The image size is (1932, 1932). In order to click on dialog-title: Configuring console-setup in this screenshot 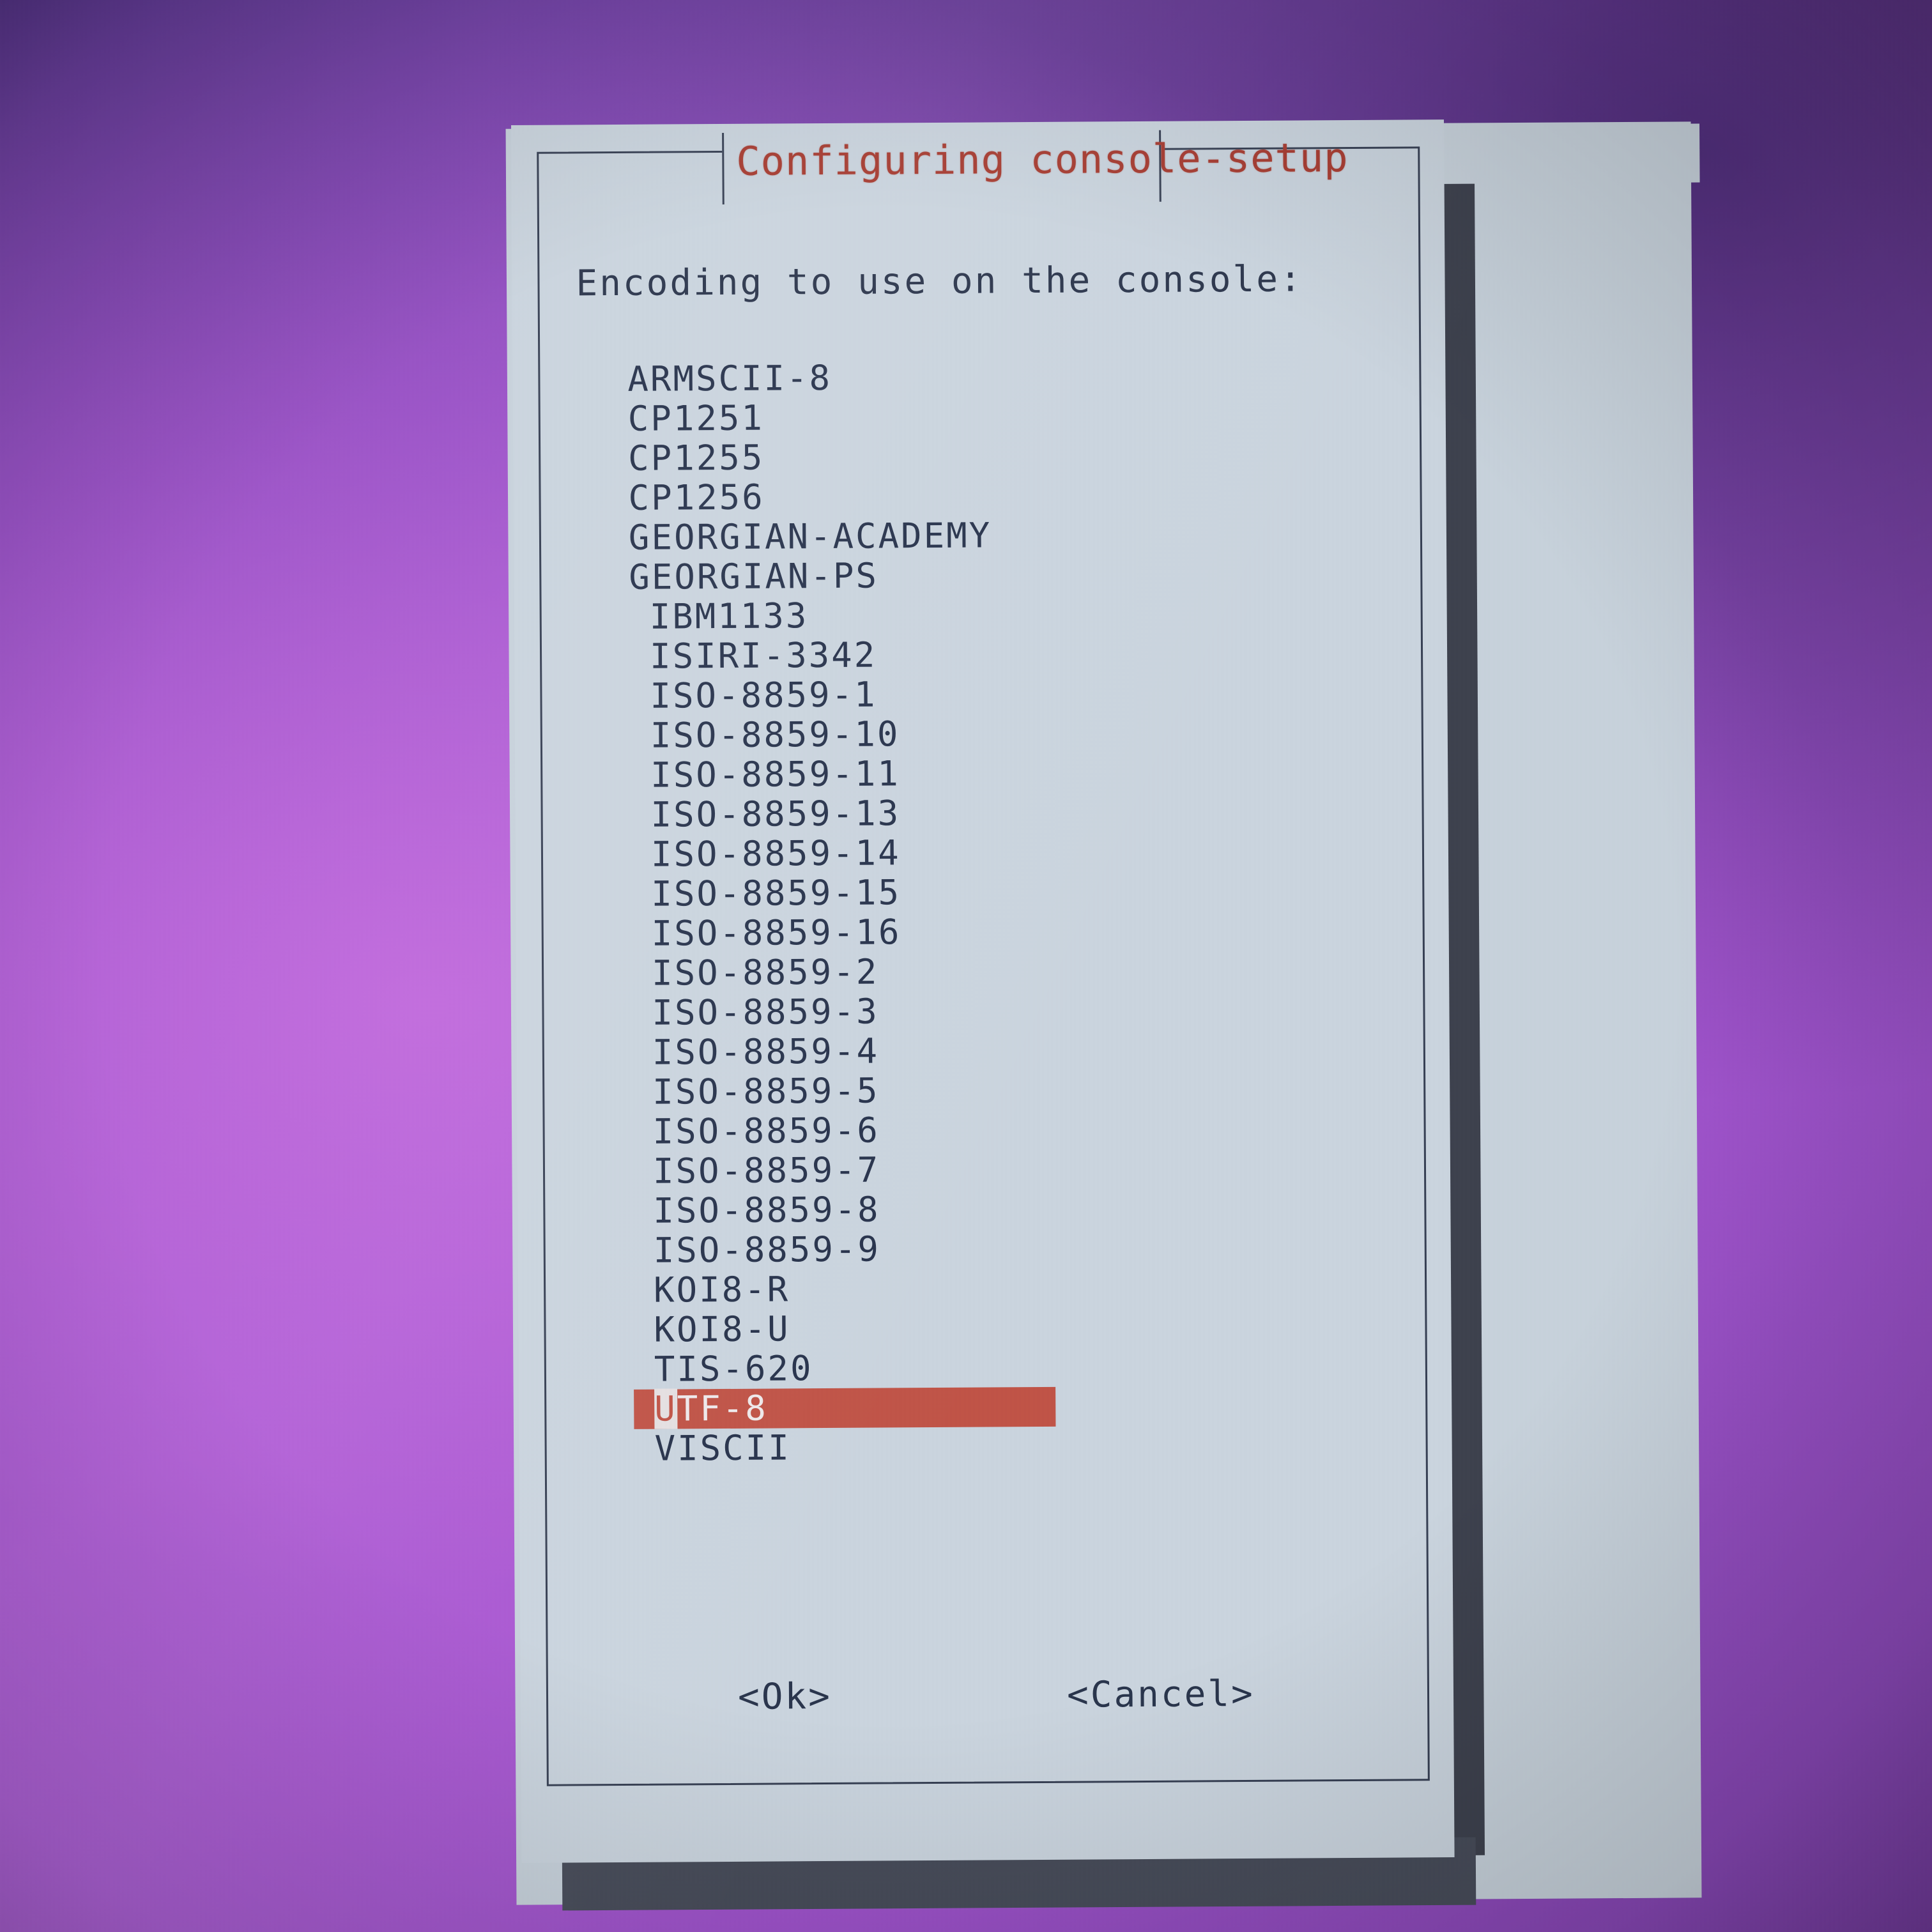, I will do `click(1042, 159)`.